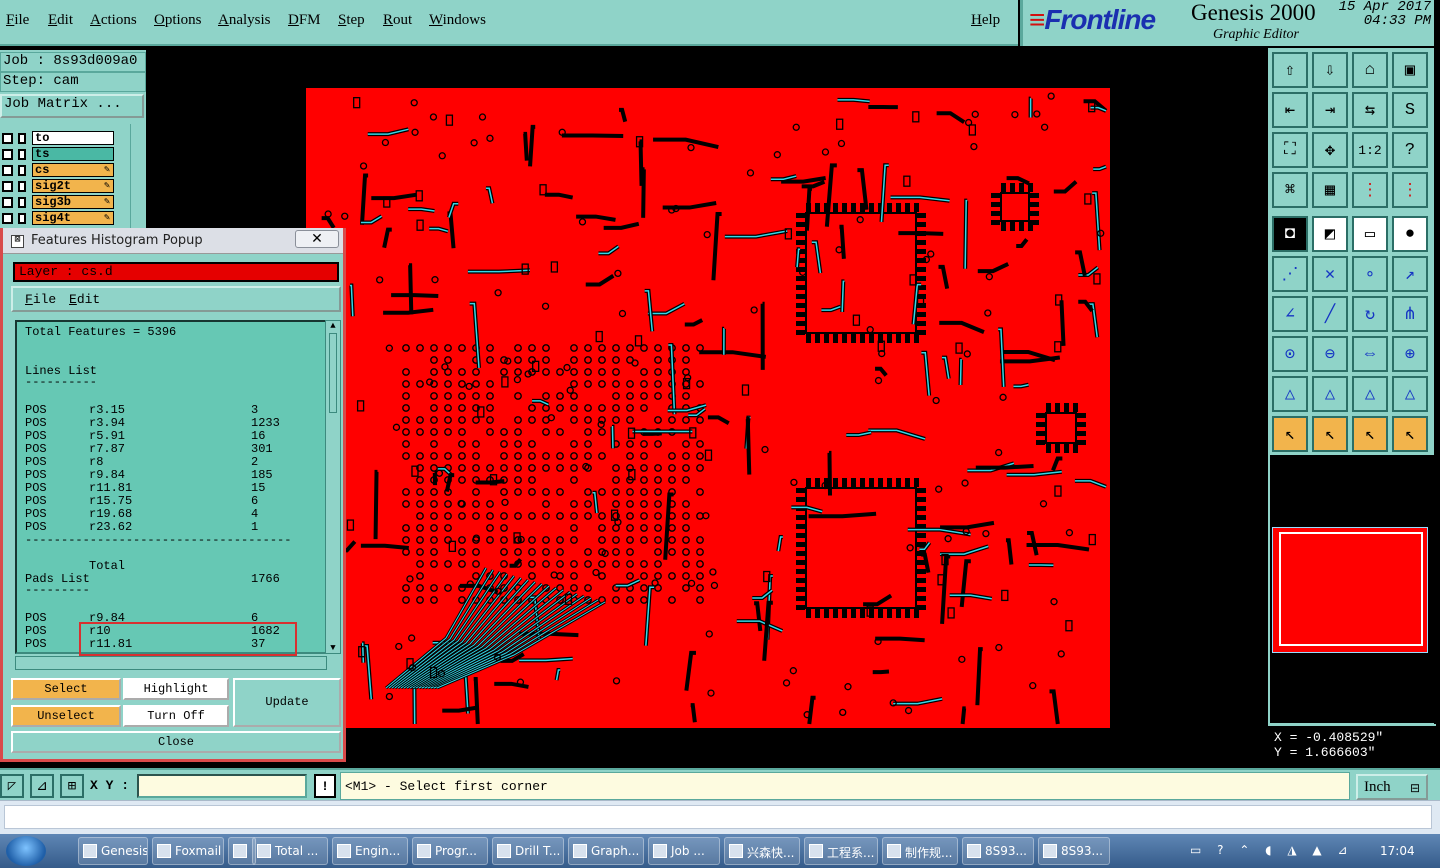 The image size is (1440, 868). Describe the element at coordinates (304, 20) in the screenshot. I see `menu-dfm: DFM` at that location.